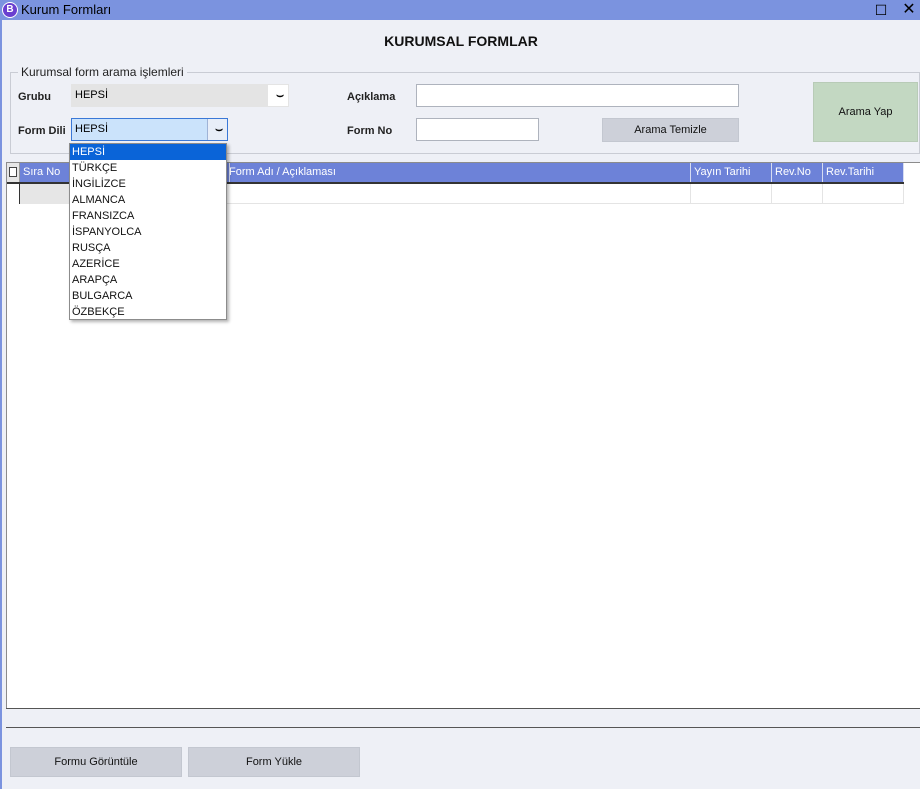 Image resolution: width=920 pixels, height=789 pixels. What do you see at coordinates (370, 131) in the screenshot?
I see `form-no-label: Form No` at bounding box center [370, 131].